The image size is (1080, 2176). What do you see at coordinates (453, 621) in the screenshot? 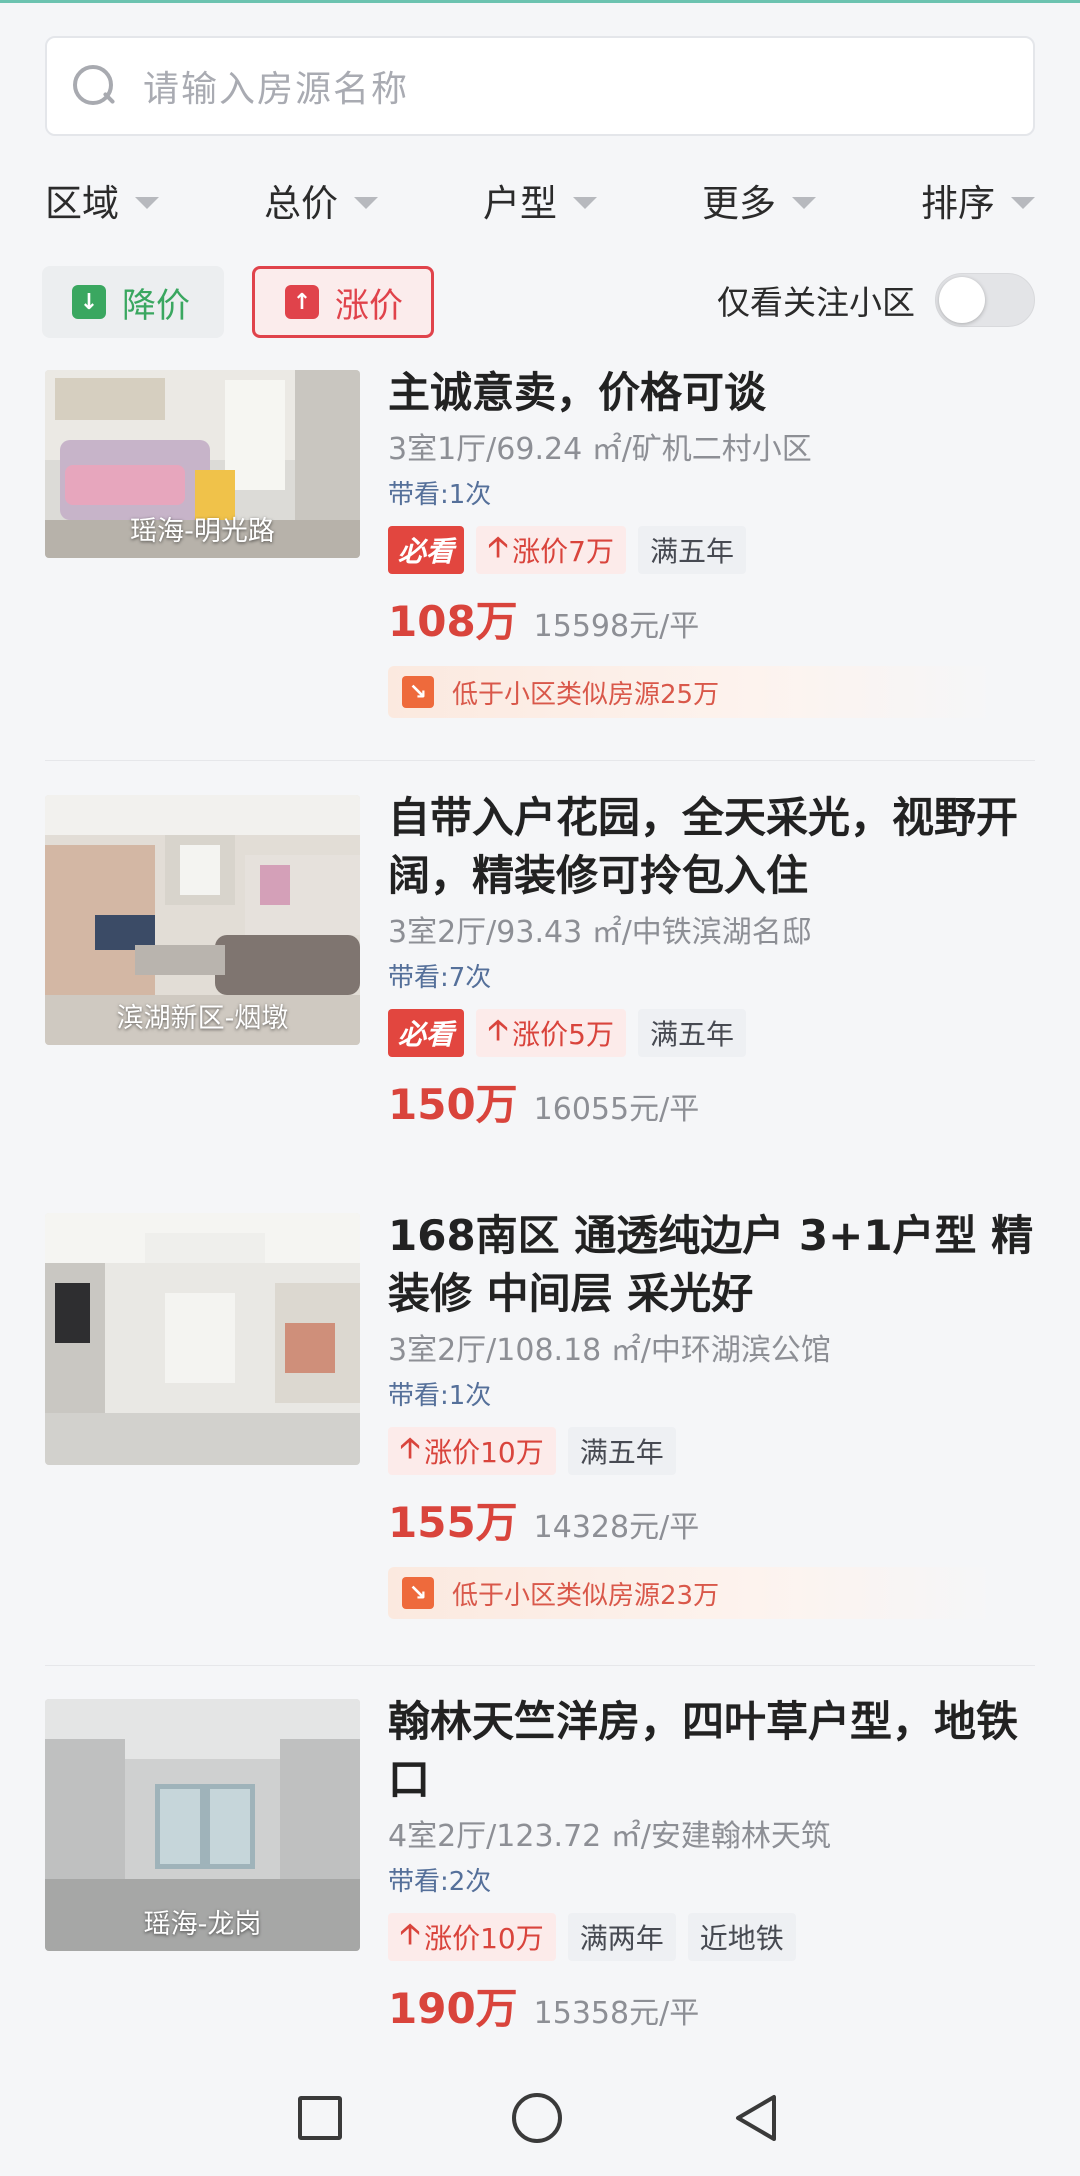
I see `total-price: 108万` at bounding box center [453, 621].